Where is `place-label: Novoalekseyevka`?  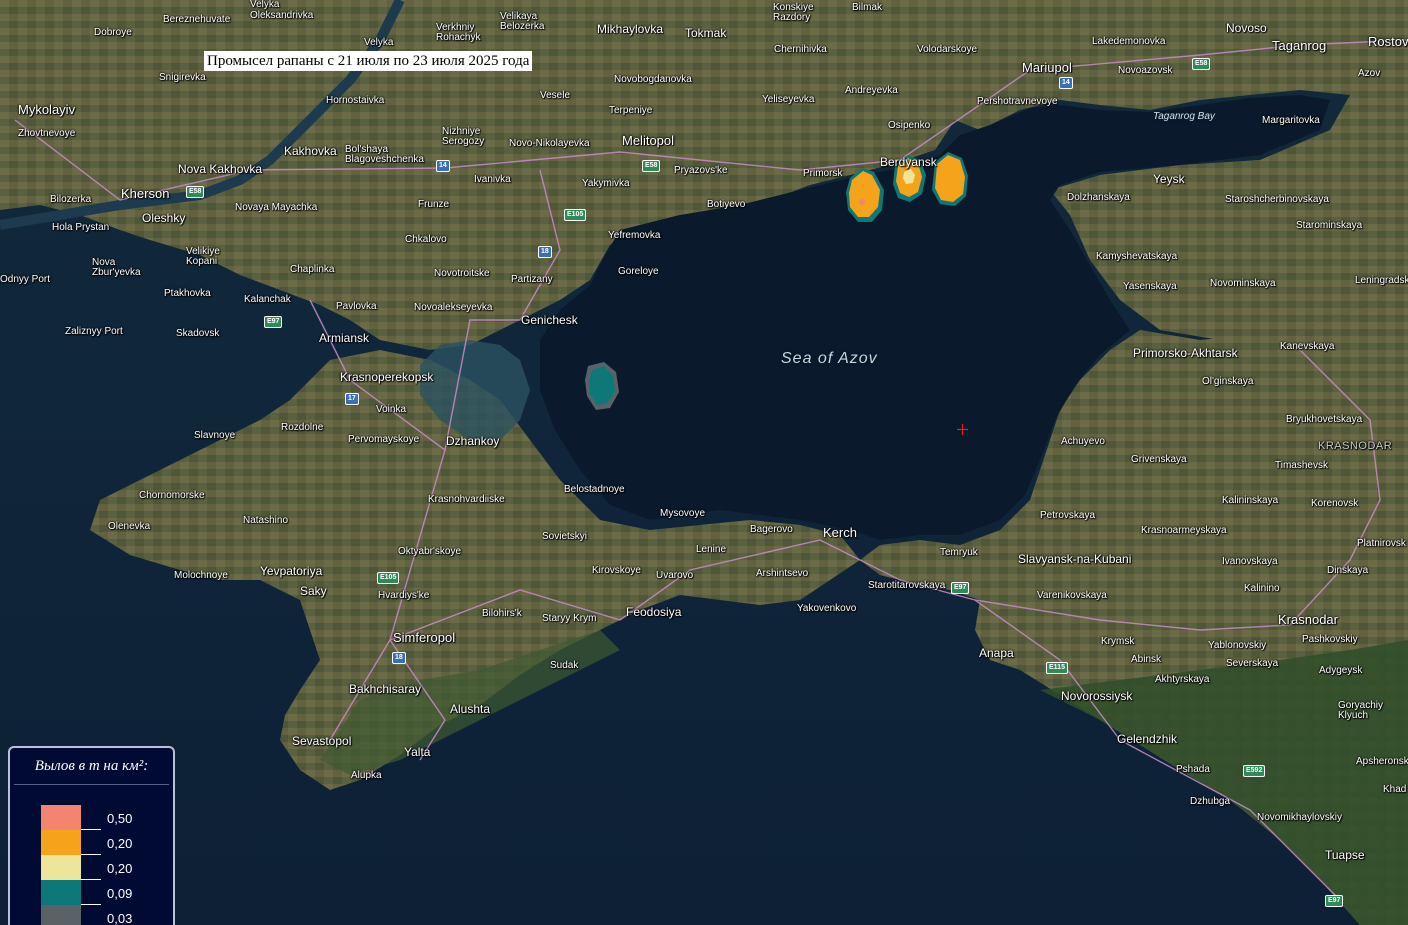
place-label: Novoalekseyevka is located at coordinates (453, 307).